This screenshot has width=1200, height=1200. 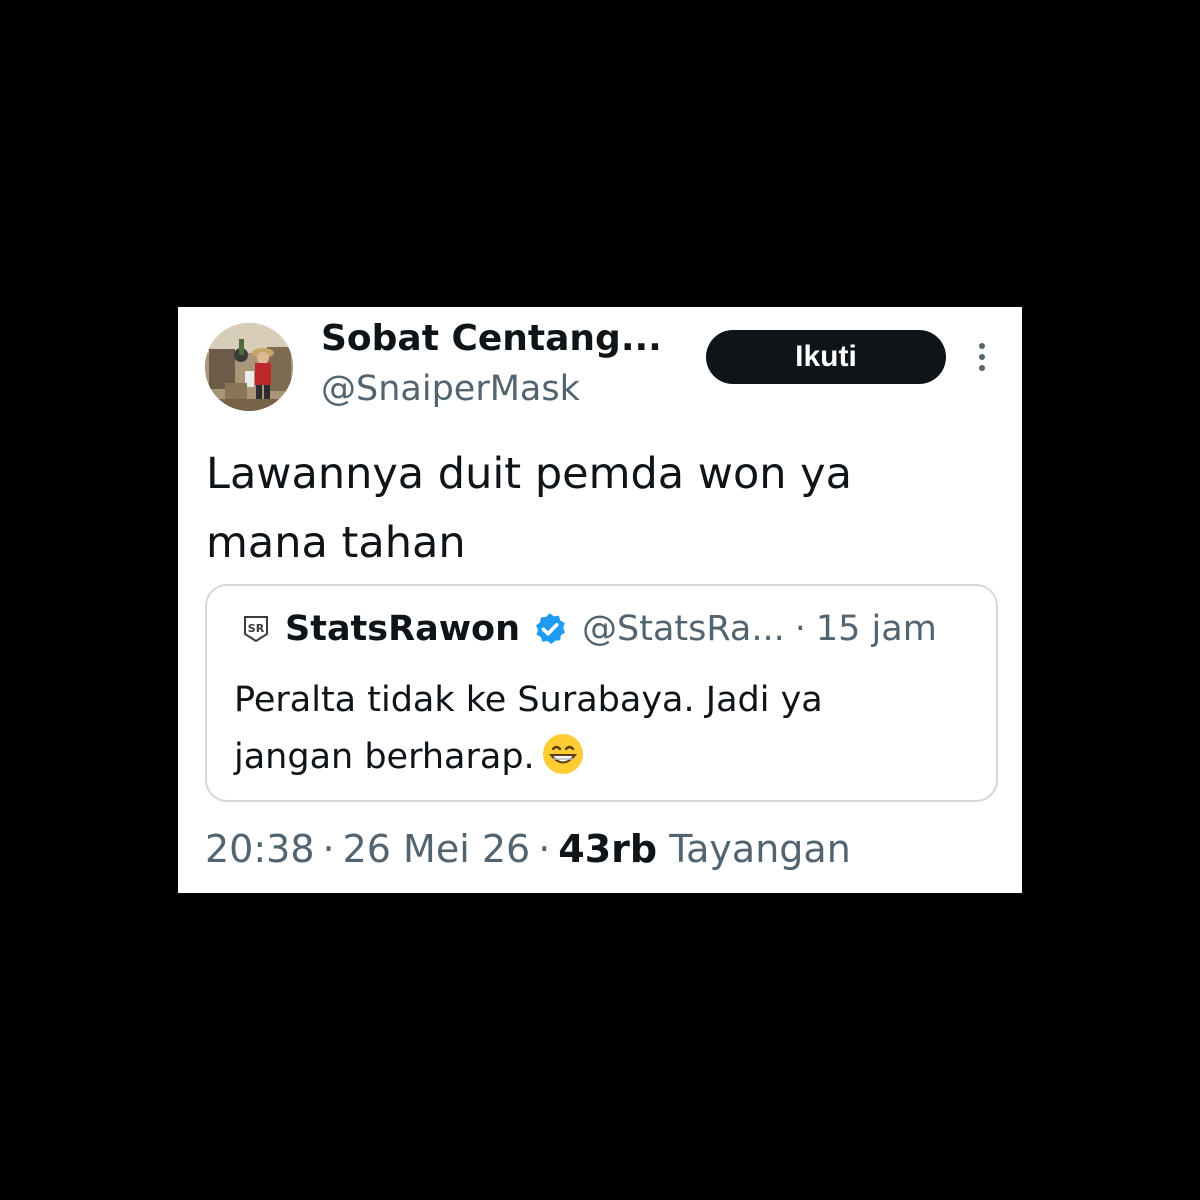 I want to click on follow-button: Ikuti, so click(x=826, y=357).